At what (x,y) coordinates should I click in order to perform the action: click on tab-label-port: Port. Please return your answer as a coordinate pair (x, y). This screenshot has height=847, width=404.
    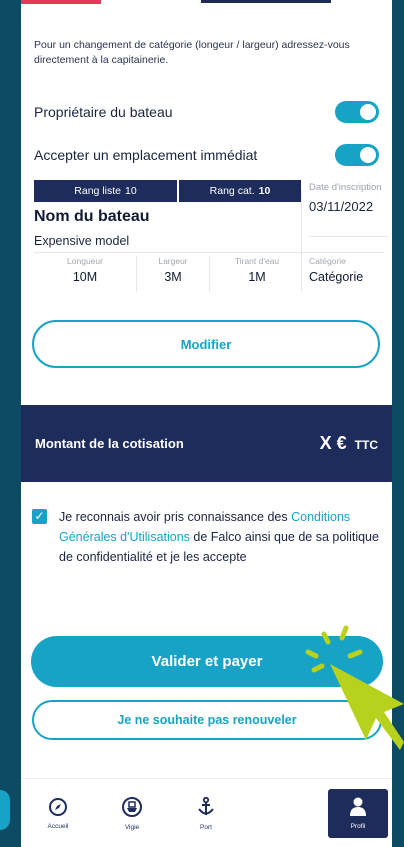
    Looking at the image, I should click on (206, 827).